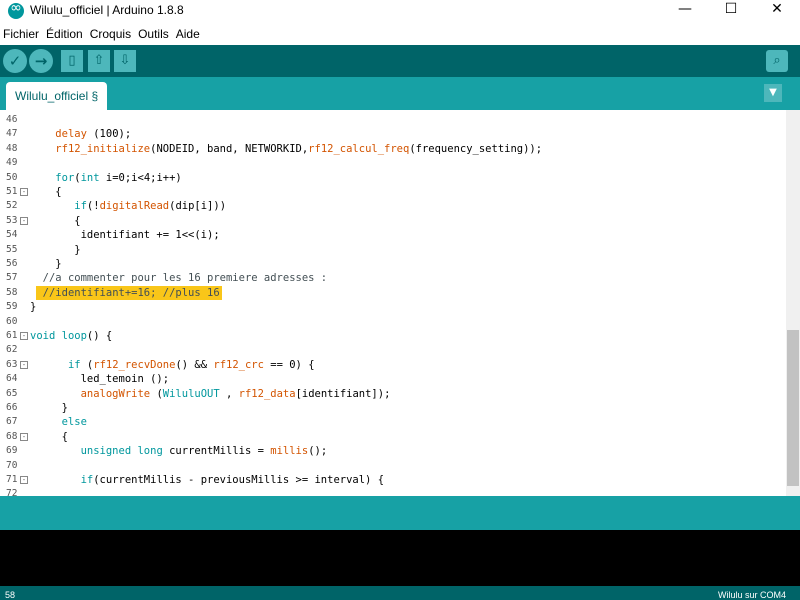  I want to click on line-number: 72, so click(12, 492).